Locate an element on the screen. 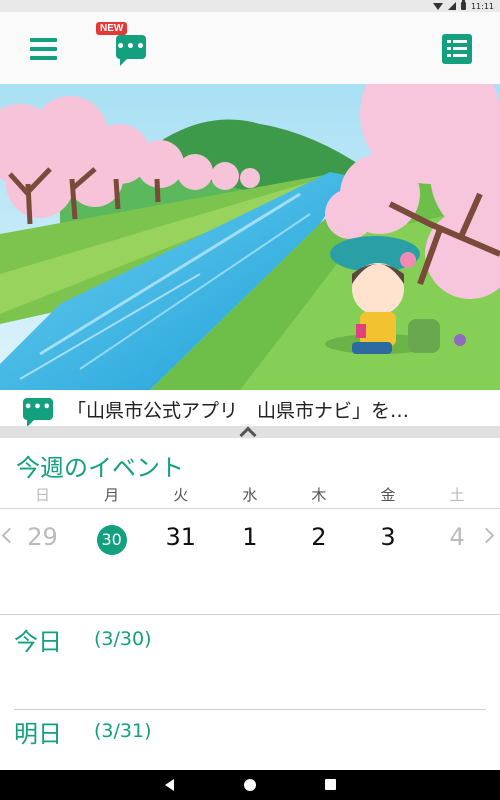 The height and width of the screenshot is (800, 500). date-number: 31 is located at coordinates (180, 537).